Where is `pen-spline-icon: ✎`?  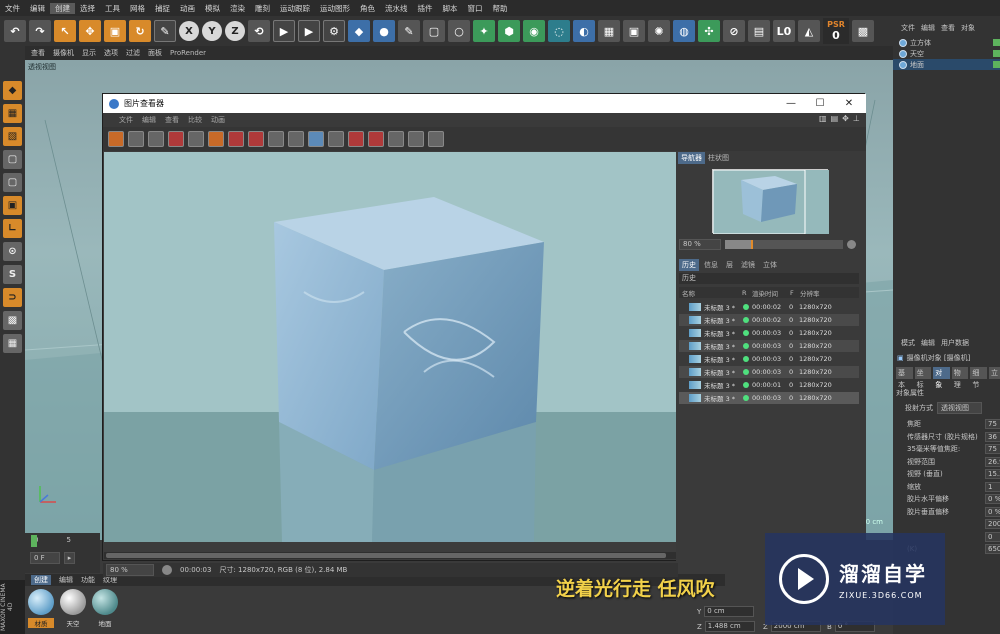 pen-spline-icon: ✎ is located at coordinates (409, 31).